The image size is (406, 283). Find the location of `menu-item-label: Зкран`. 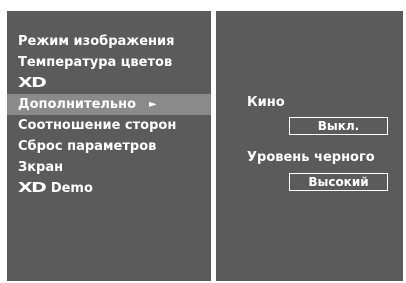

menu-item-label: Зкран is located at coordinates (41, 167).